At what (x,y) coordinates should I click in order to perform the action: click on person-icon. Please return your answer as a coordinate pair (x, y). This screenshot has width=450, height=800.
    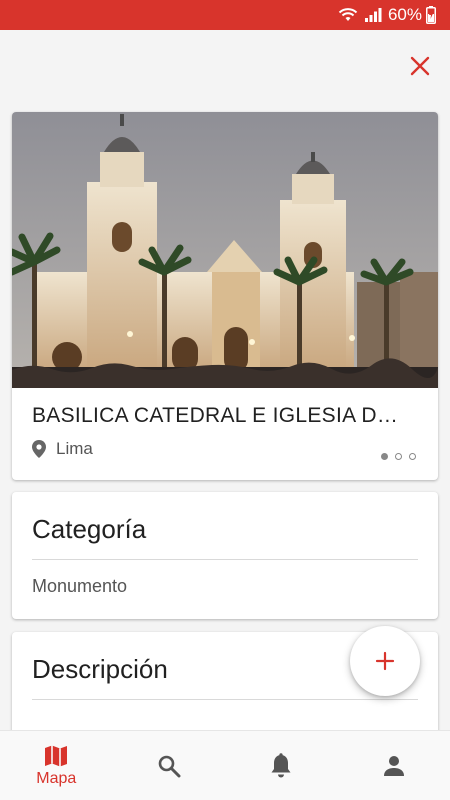
    Looking at the image, I should click on (393, 765).